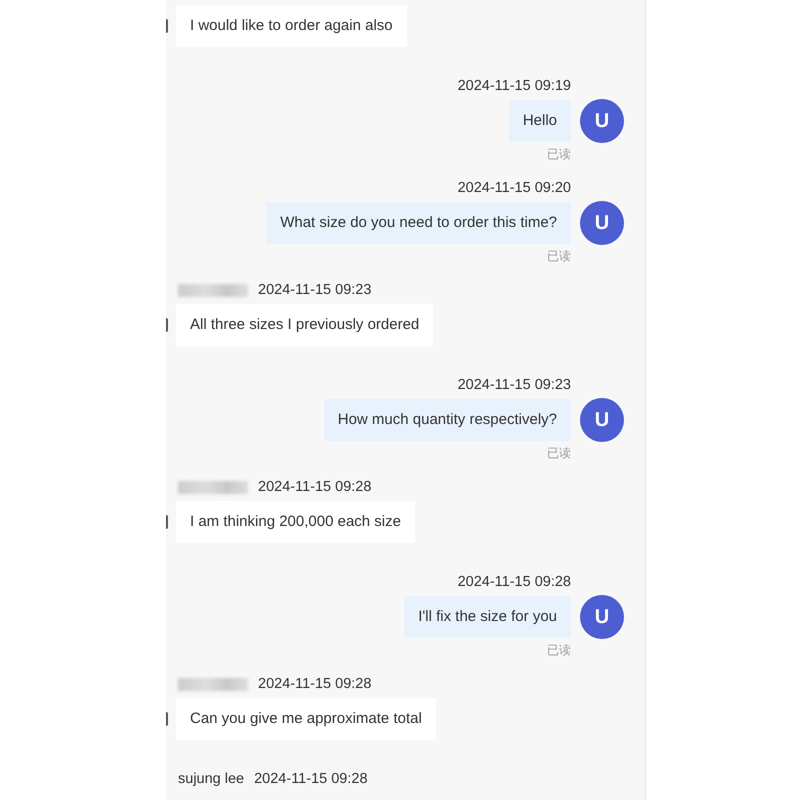 This screenshot has width=800, height=800. Describe the element at coordinates (291, 26) in the screenshot. I see `message-bubble: I would like to order again also` at that location.